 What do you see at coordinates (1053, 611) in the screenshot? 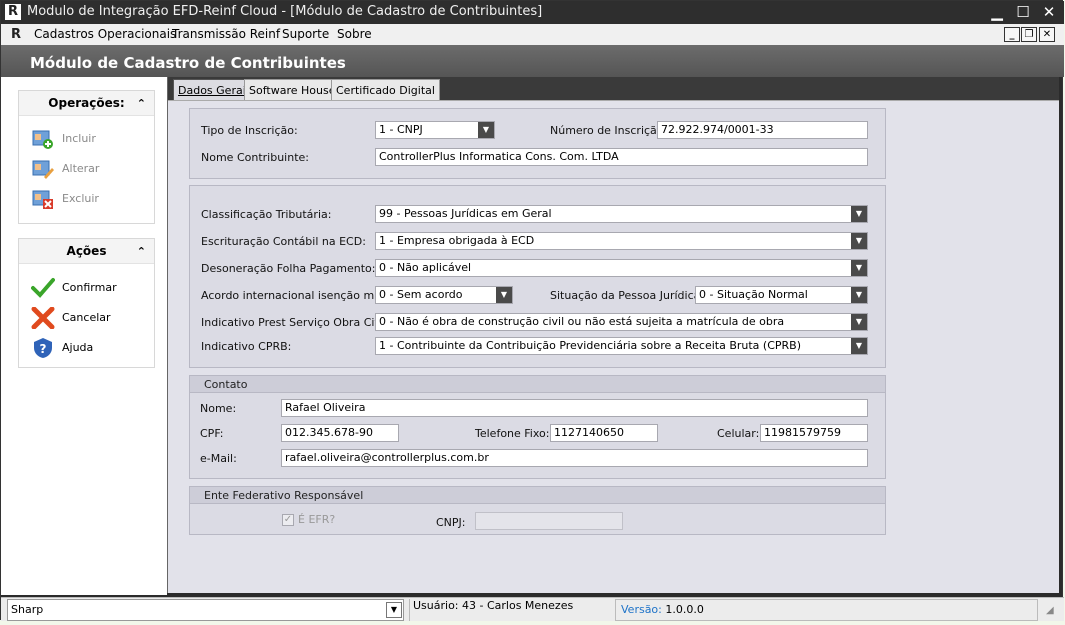
I see `resize-grip-icon: ◢` at bounding box center [1053, 611].